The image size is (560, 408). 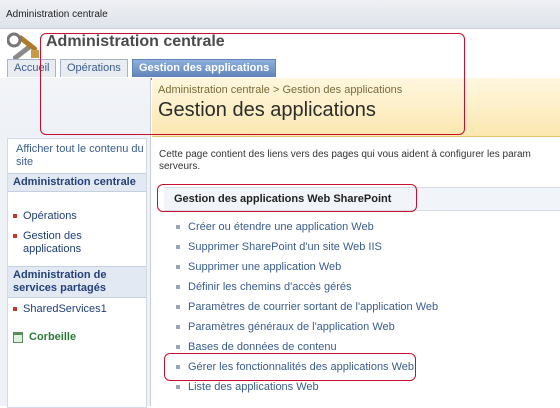 I want to click on left-strip, so click(x=75, y=107).